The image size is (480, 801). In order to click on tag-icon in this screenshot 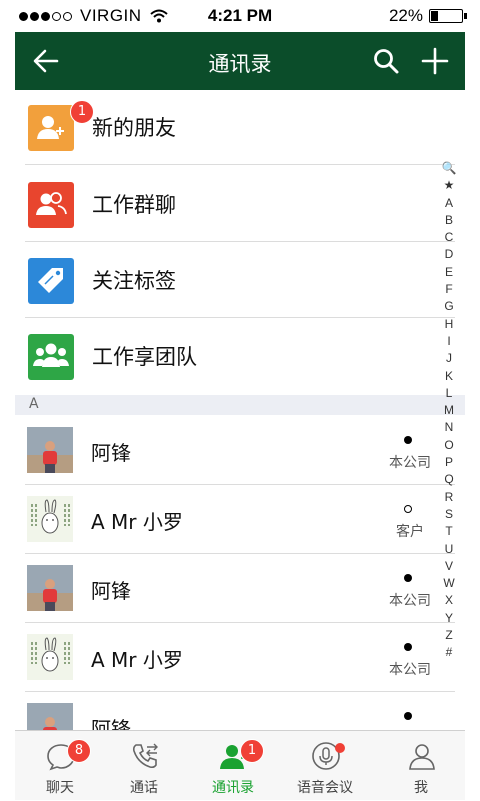, I will do `click(51, 281)`.